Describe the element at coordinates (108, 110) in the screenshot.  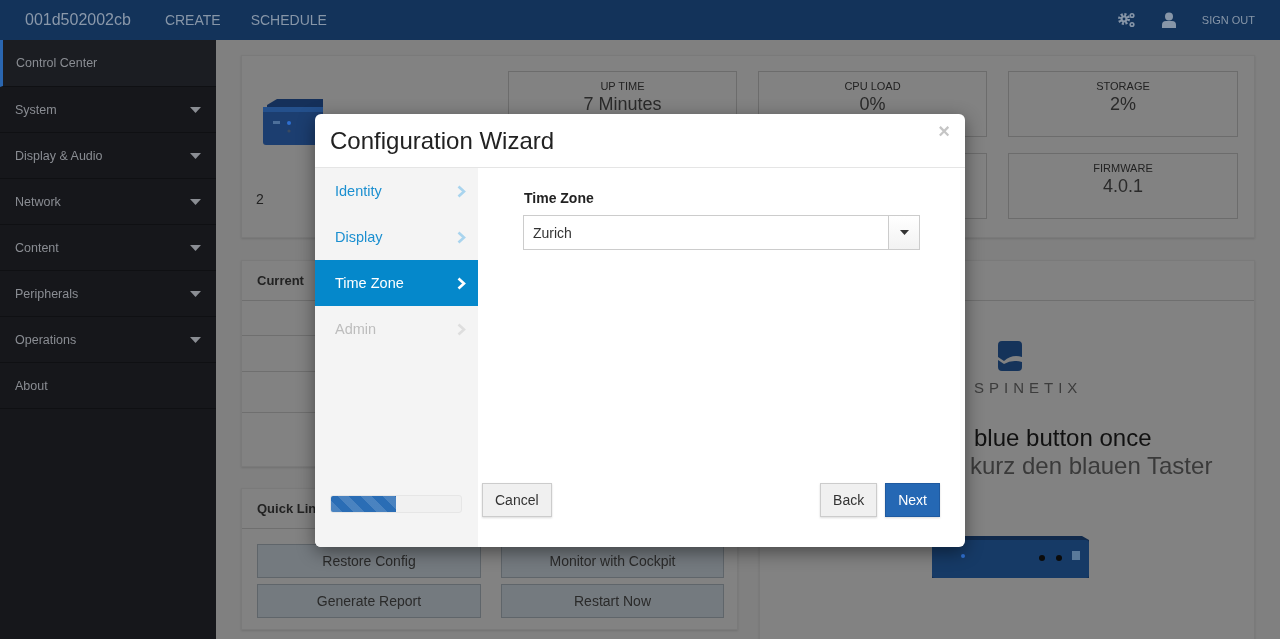
I see `sidebar-item: System` at that location.